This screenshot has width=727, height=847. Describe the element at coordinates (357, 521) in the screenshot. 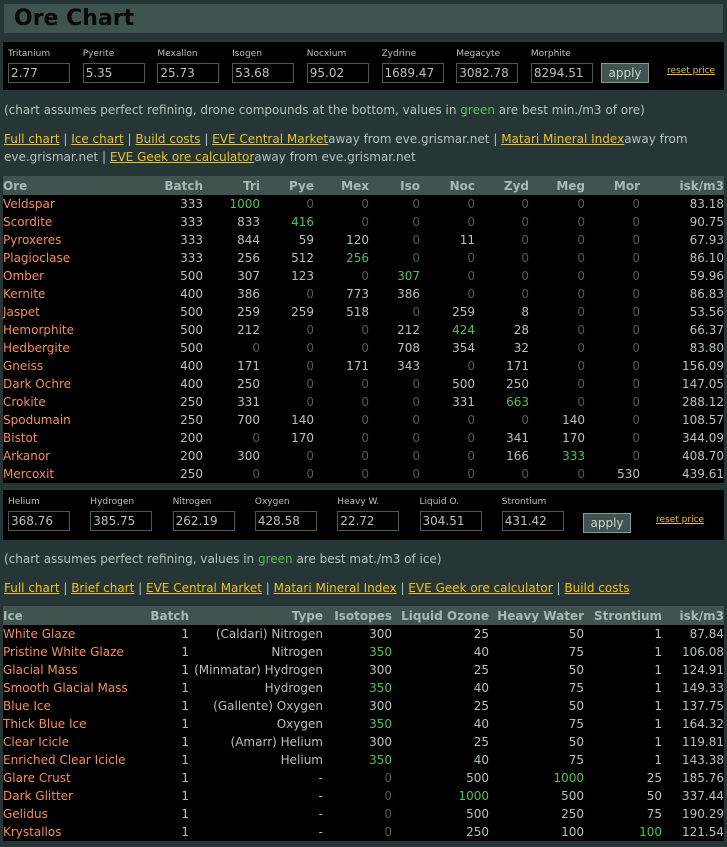

I see `price-input-value: 22.72` at that location.